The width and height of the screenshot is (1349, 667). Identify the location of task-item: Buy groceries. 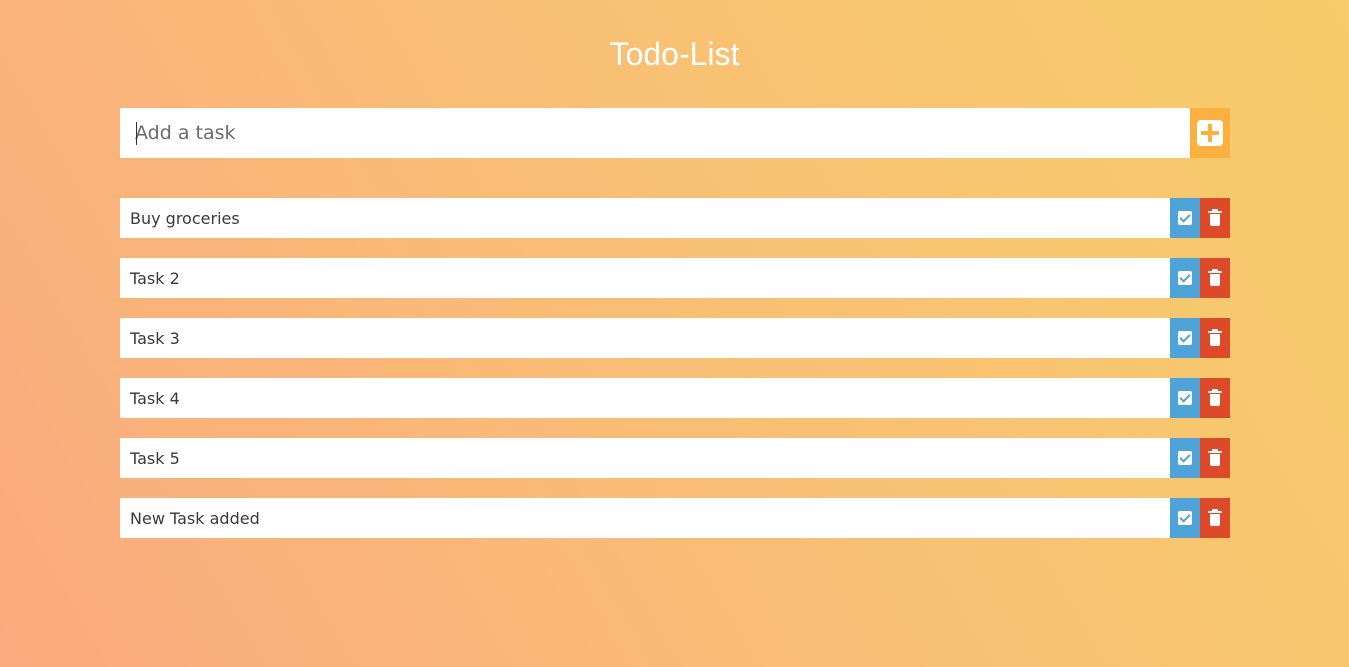
(675, 218).